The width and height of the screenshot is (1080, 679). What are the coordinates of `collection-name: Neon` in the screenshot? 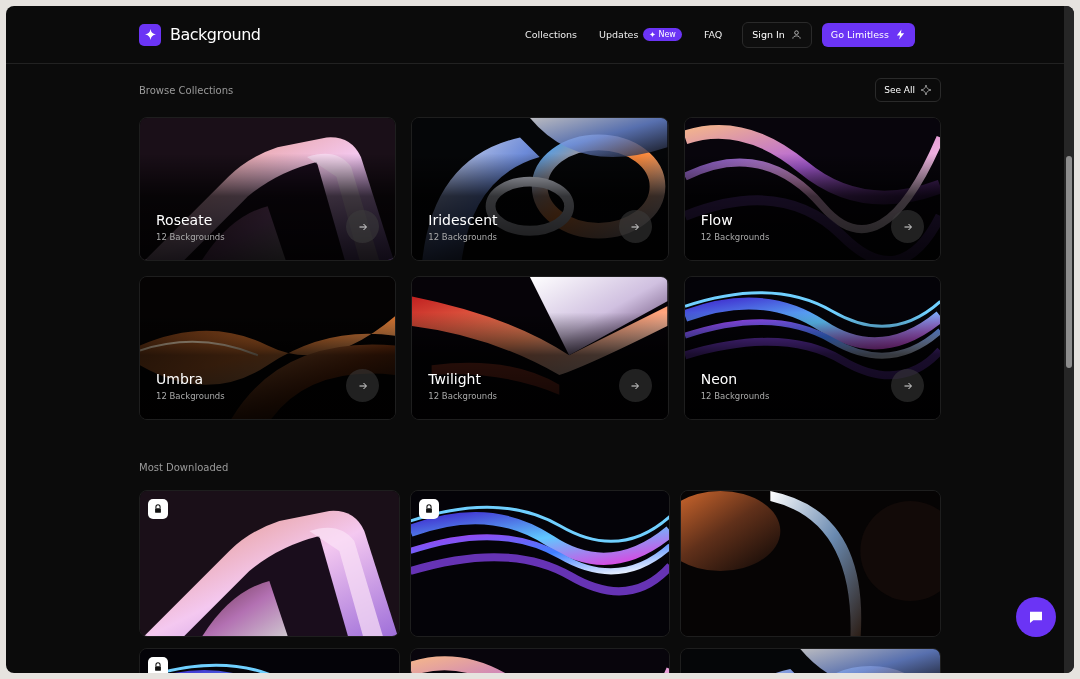 It's located at (719, 379).